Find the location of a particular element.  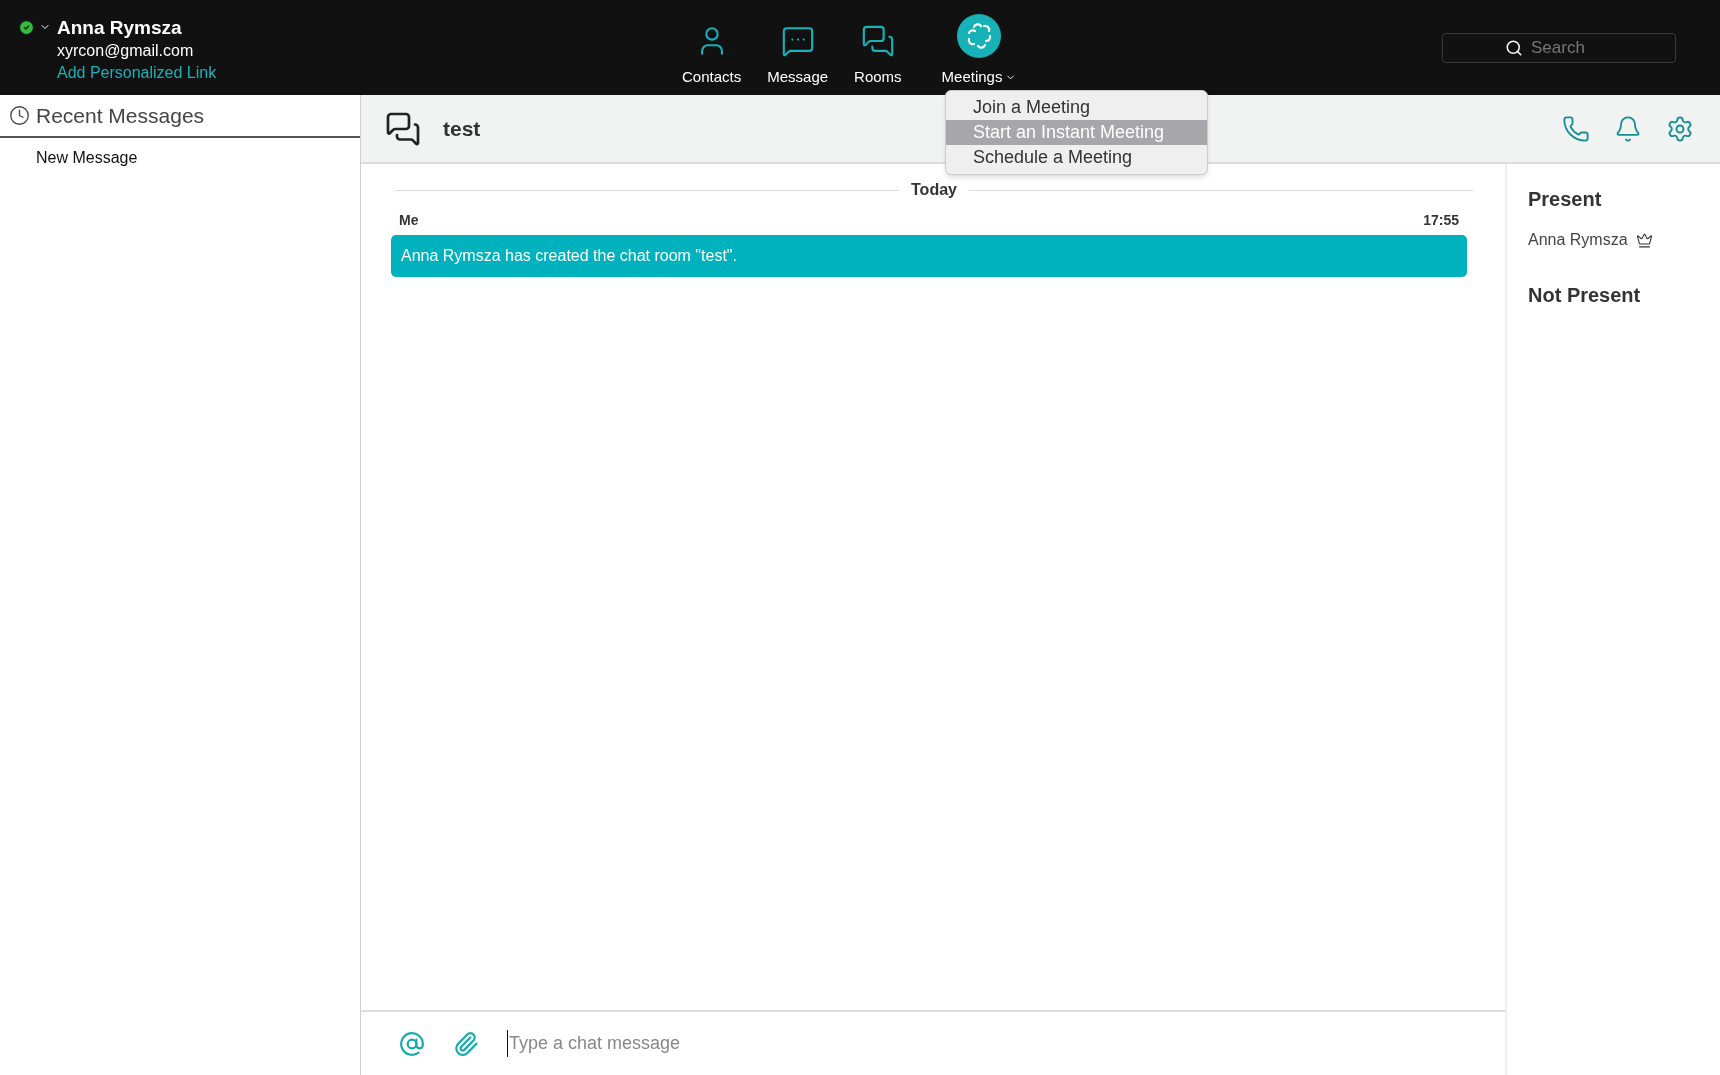

search-icon is located at coordinates (1514, 48).